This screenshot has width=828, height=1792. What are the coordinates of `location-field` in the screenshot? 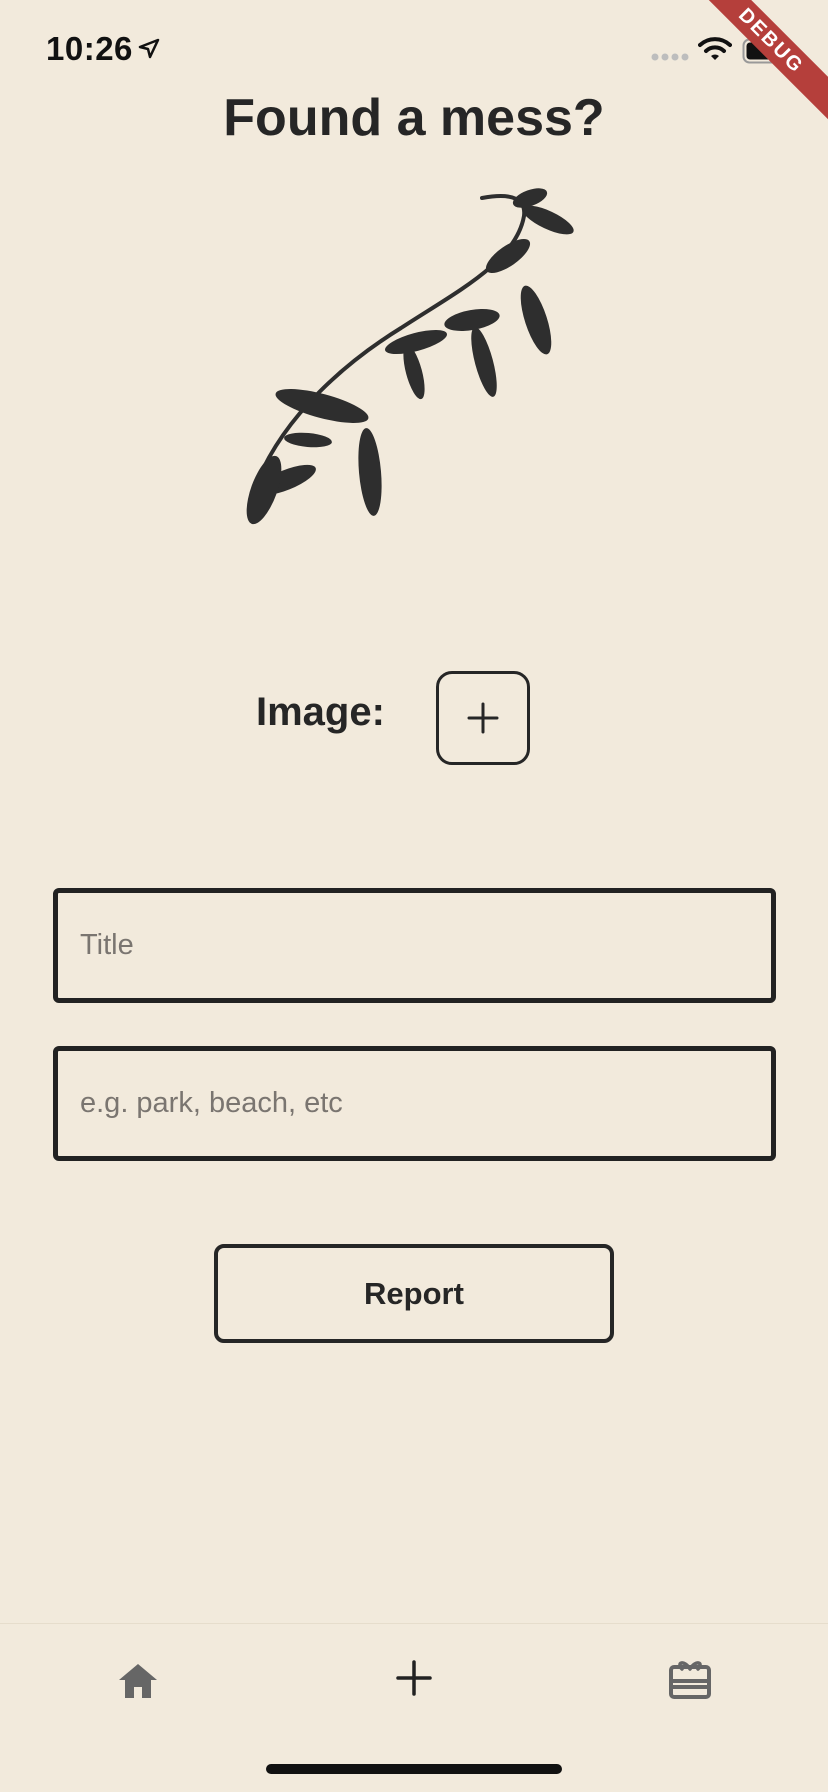 It's located at (414, 1103).